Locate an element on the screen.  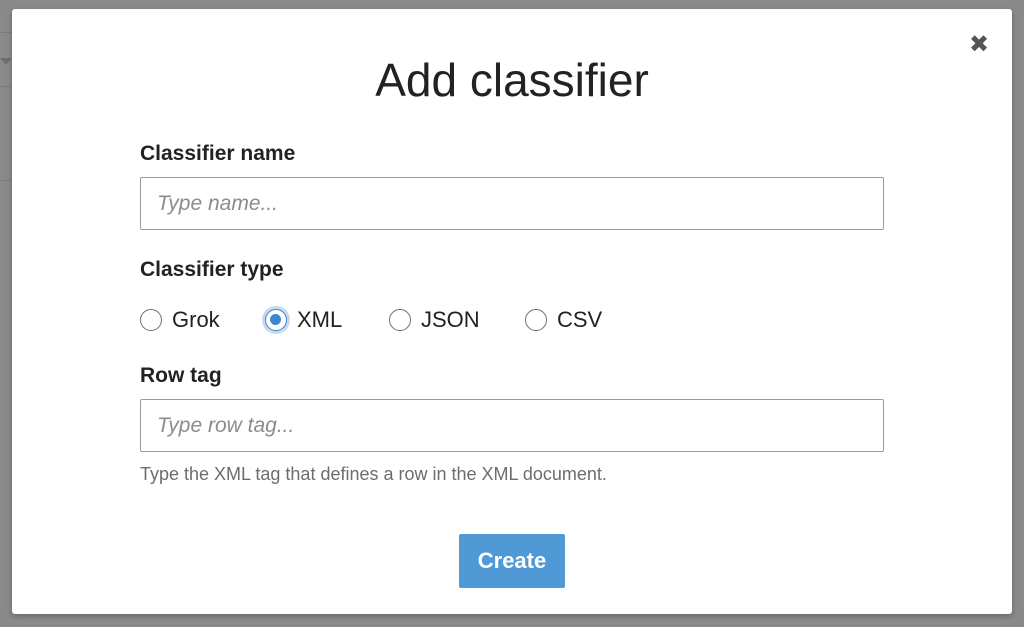
classifier-type-radio-group: Grok XML JSON CSV is located at coordinates (371, 320).